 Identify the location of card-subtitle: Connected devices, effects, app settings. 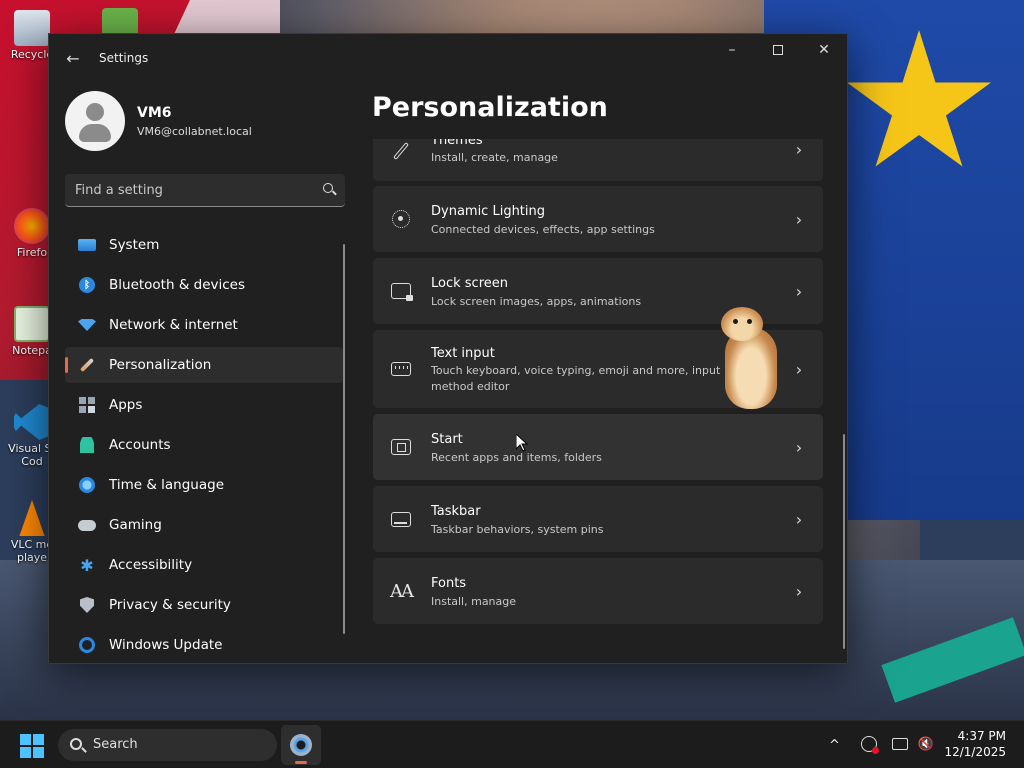
(543, 229).